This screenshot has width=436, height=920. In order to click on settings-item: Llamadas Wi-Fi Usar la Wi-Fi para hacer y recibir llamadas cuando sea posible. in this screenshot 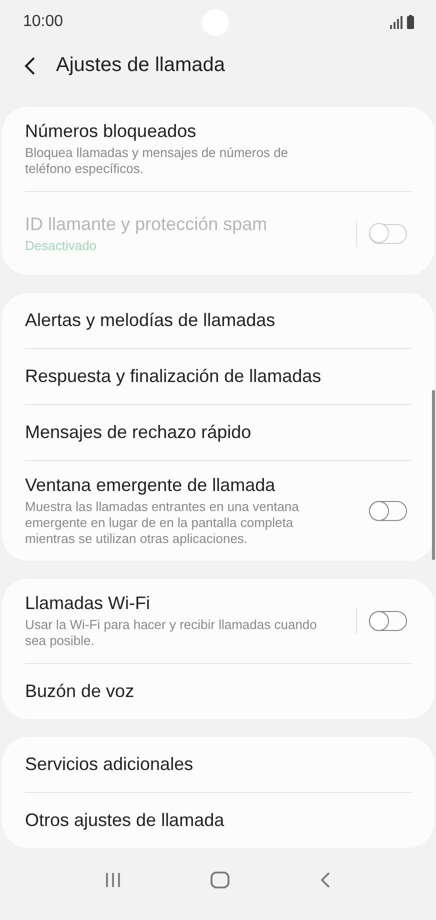, I will do `click(218, 621)`.